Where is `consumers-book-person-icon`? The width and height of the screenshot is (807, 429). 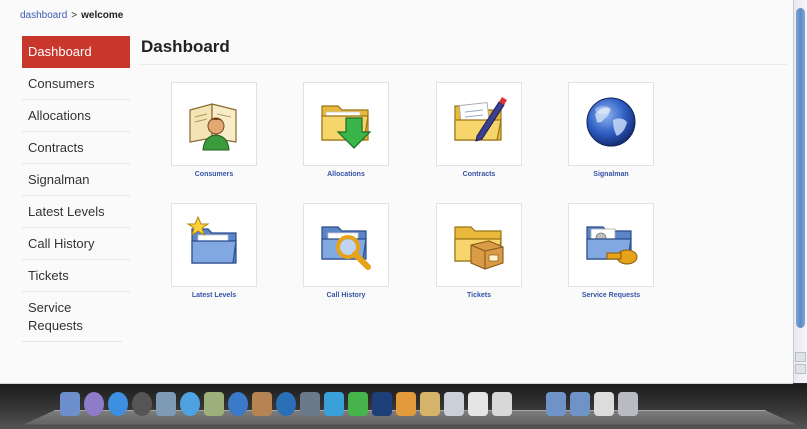 consumers-book-person-icon is located at coordinates (214, 124).